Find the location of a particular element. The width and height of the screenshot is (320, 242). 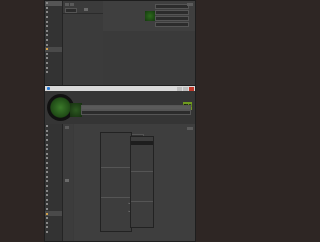

maximize-button is located at coordinates (185, 88).